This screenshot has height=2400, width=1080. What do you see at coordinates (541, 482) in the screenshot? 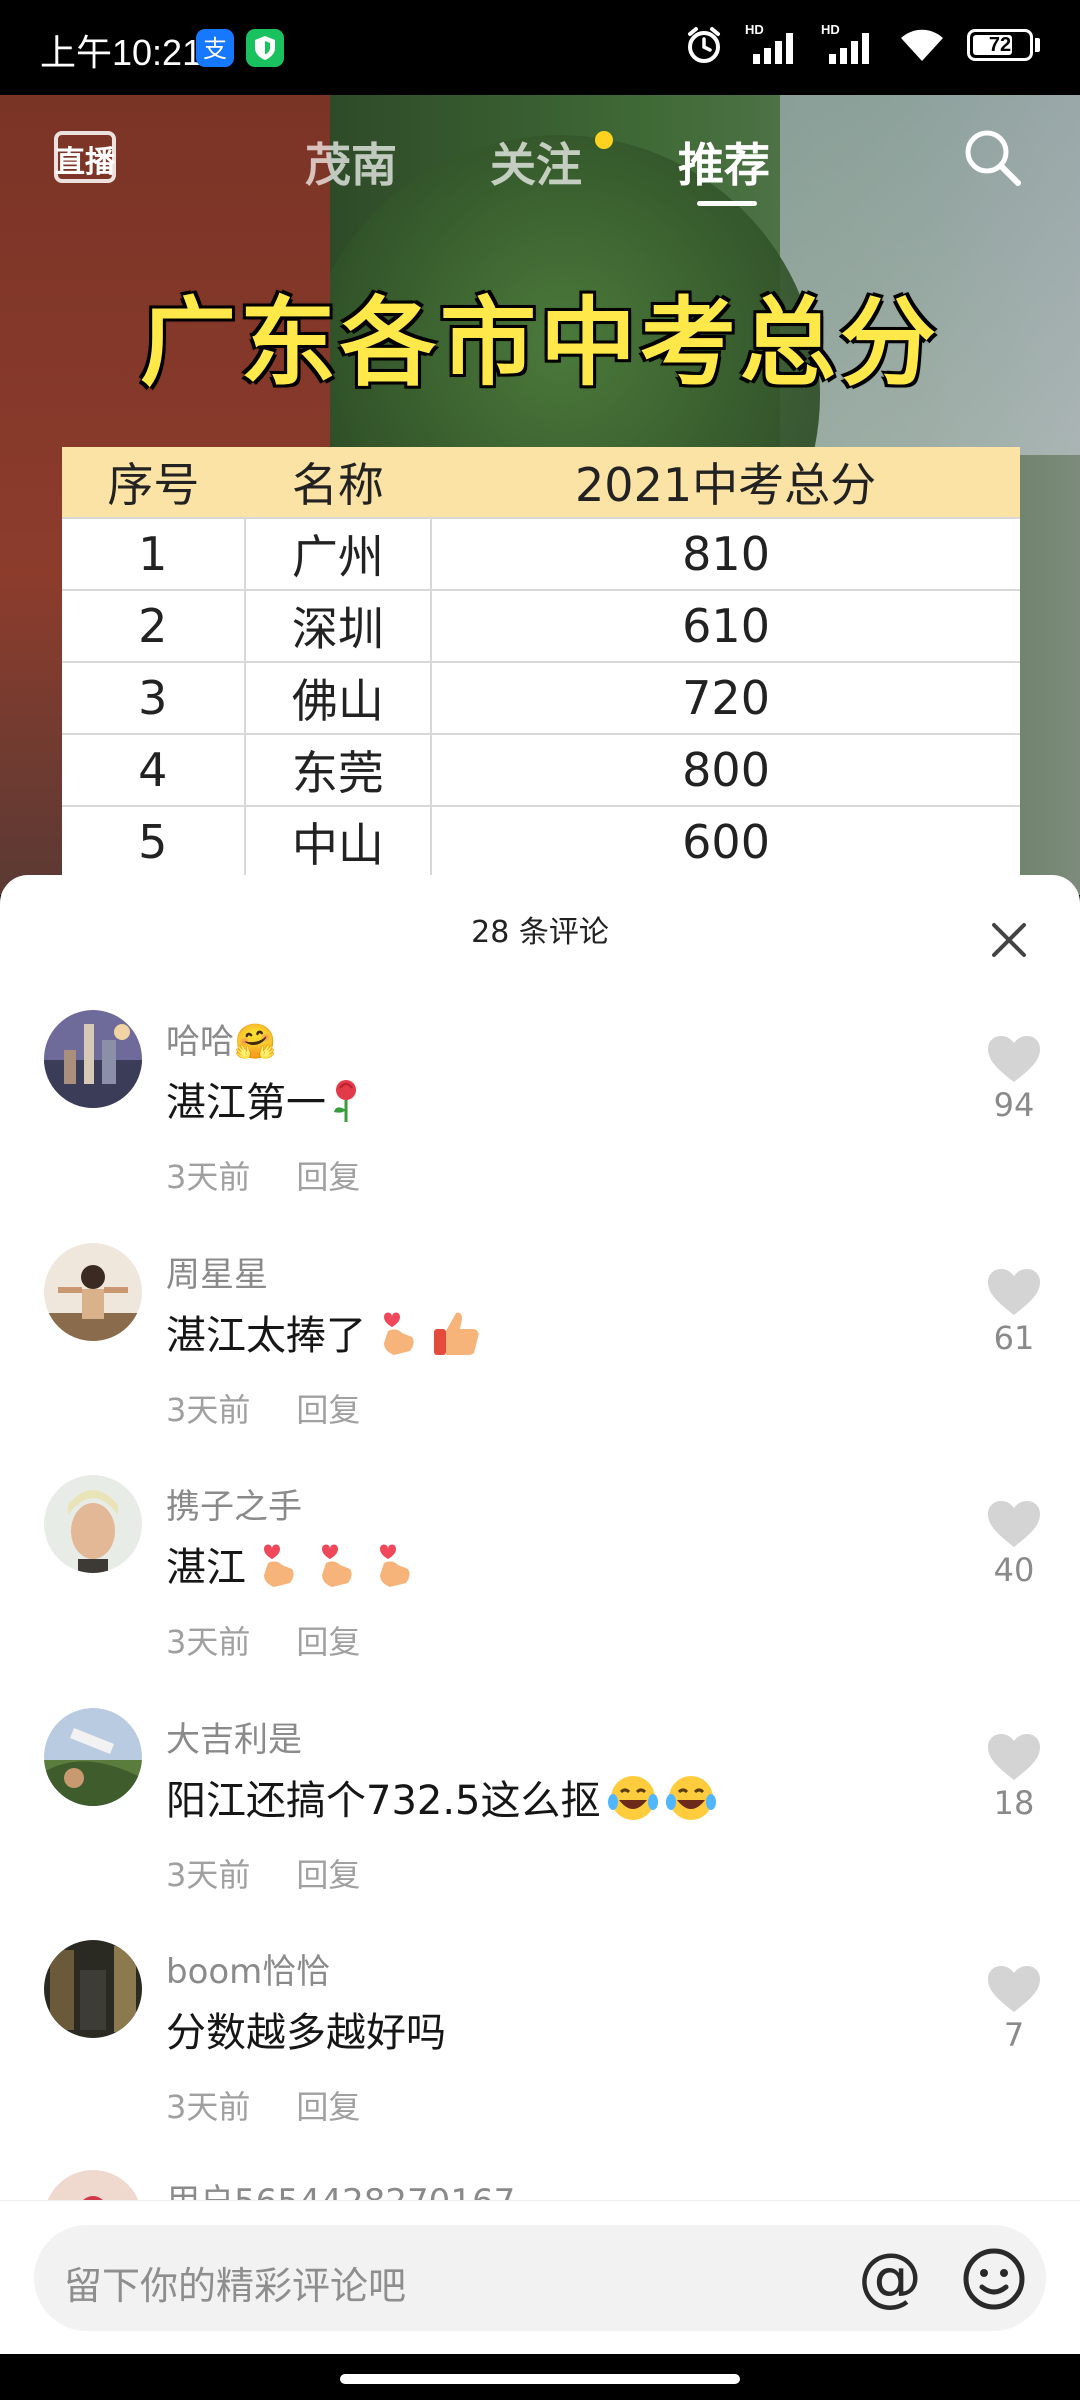
I see `table-header-row: 序号 名称 2021中考总分` at bounding box center [541, 482].